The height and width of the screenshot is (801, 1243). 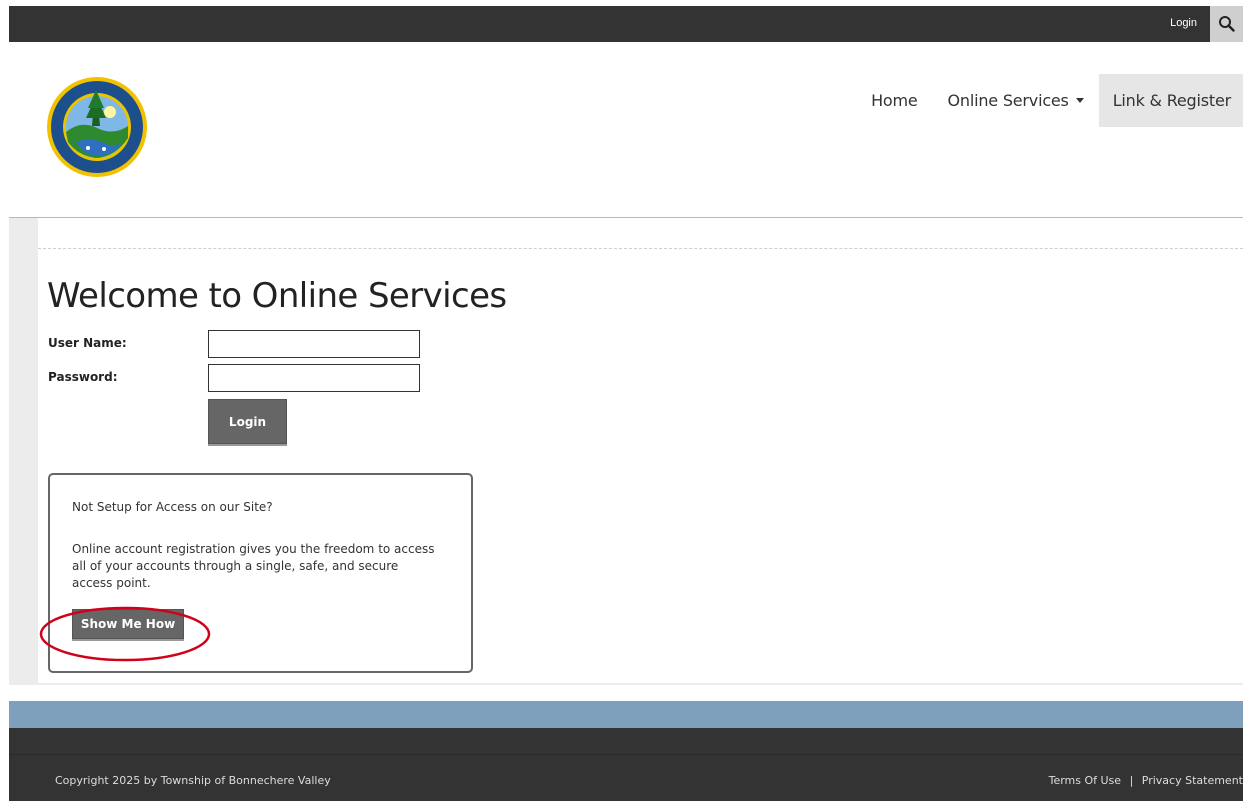 I want to click on registration-question: Not Setup for Access on our Site?, so click(x=172, y=507).